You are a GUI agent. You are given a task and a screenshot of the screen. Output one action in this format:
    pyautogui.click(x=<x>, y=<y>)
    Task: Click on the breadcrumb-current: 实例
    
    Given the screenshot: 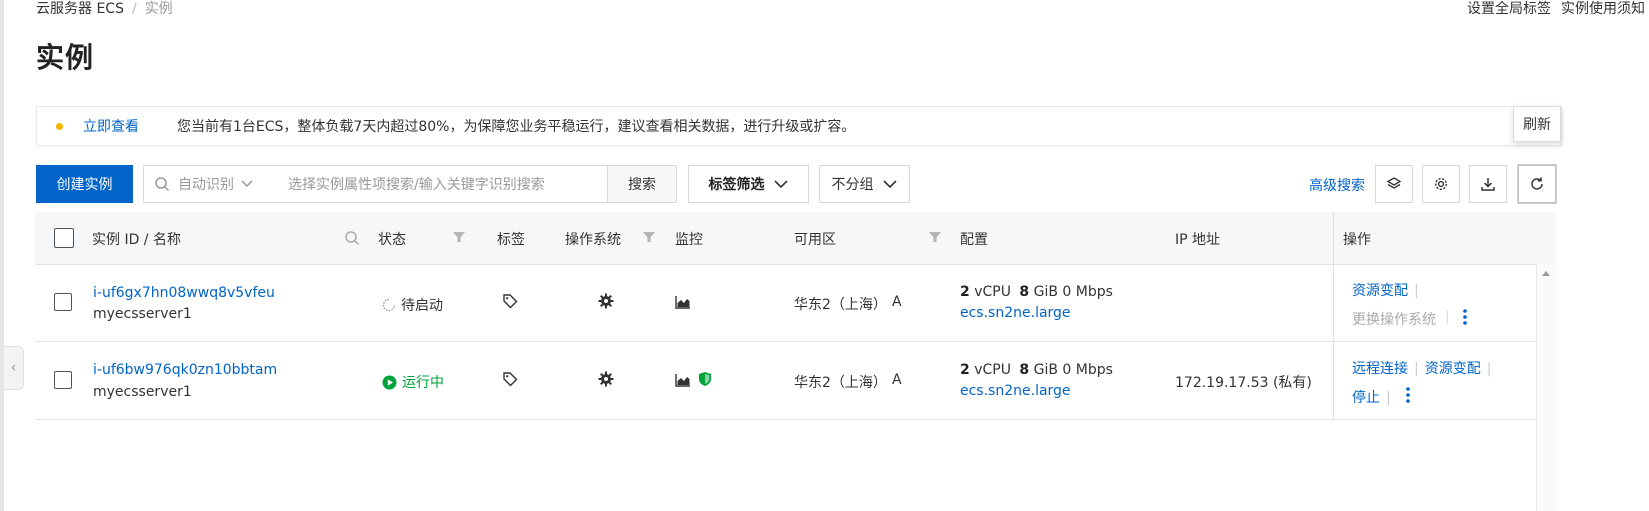 What is the action you would take?
    pyautogui.click(x=158, y=9)
    